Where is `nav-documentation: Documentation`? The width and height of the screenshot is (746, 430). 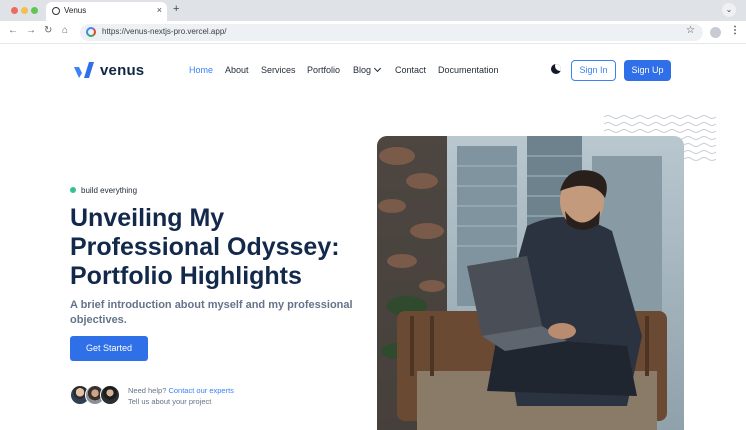
nav-documentation: Documentation is located at coordinates (468, 70).